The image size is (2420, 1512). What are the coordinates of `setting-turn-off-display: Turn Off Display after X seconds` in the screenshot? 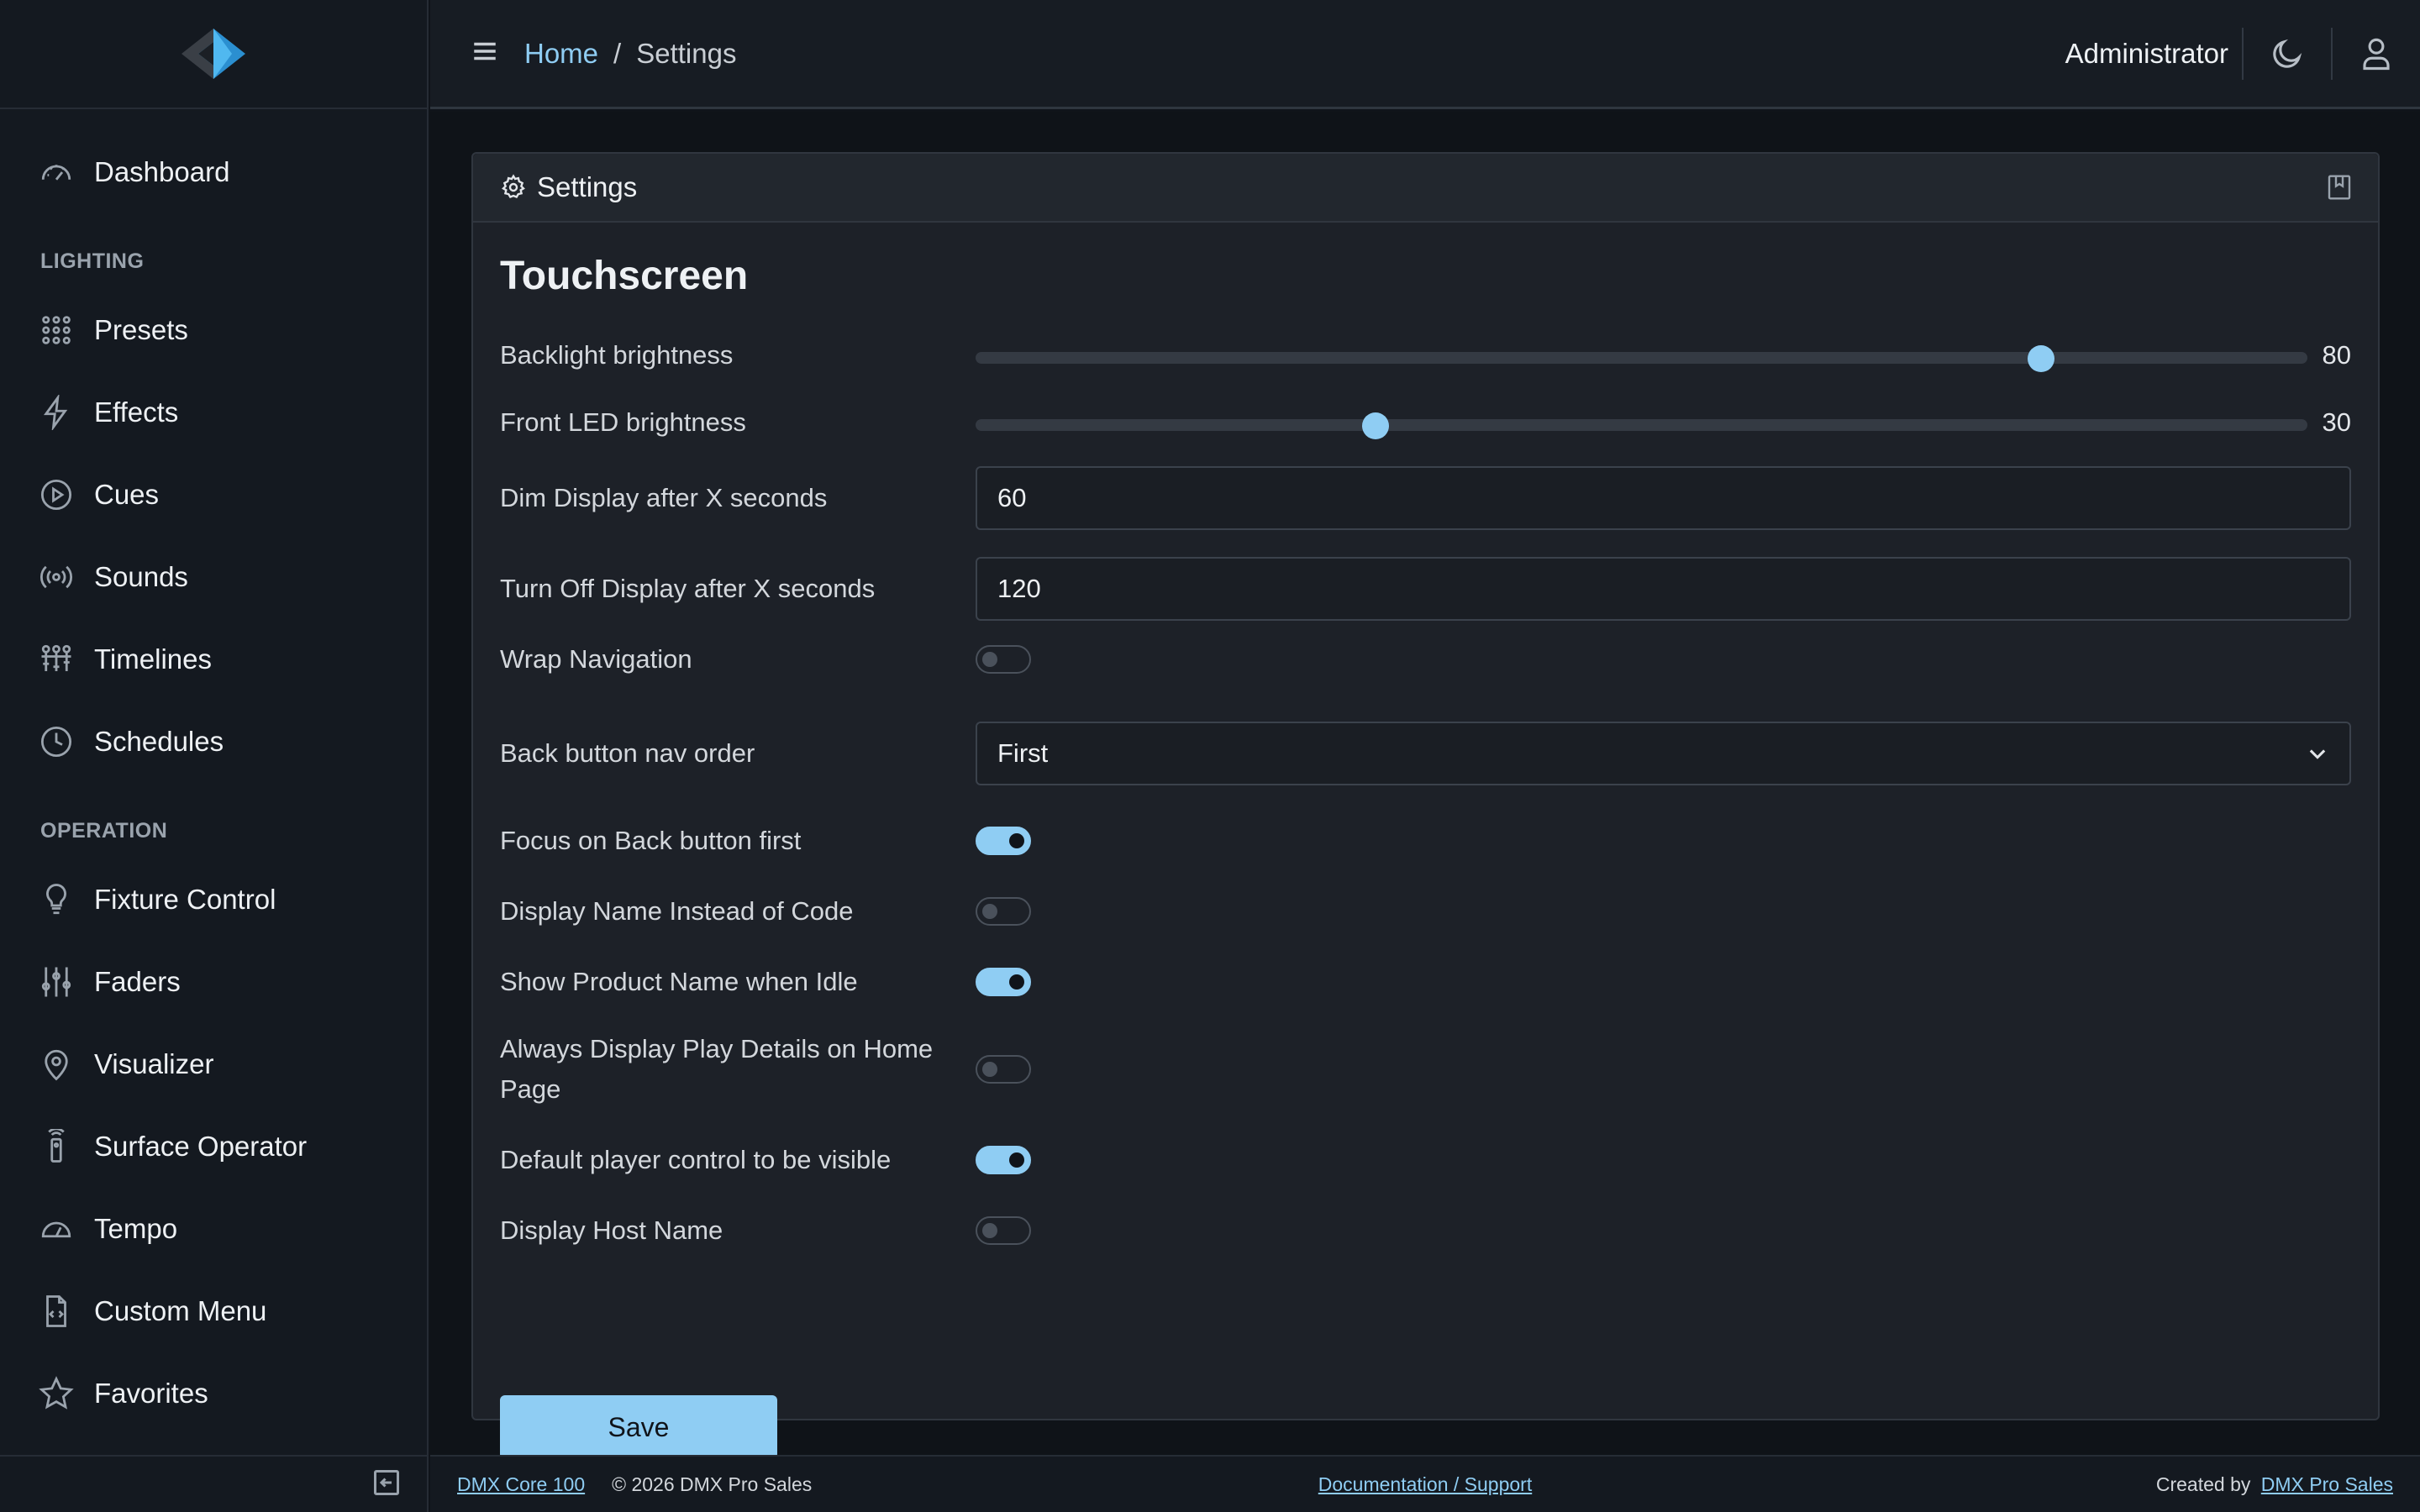 It's located at (1425, 589).